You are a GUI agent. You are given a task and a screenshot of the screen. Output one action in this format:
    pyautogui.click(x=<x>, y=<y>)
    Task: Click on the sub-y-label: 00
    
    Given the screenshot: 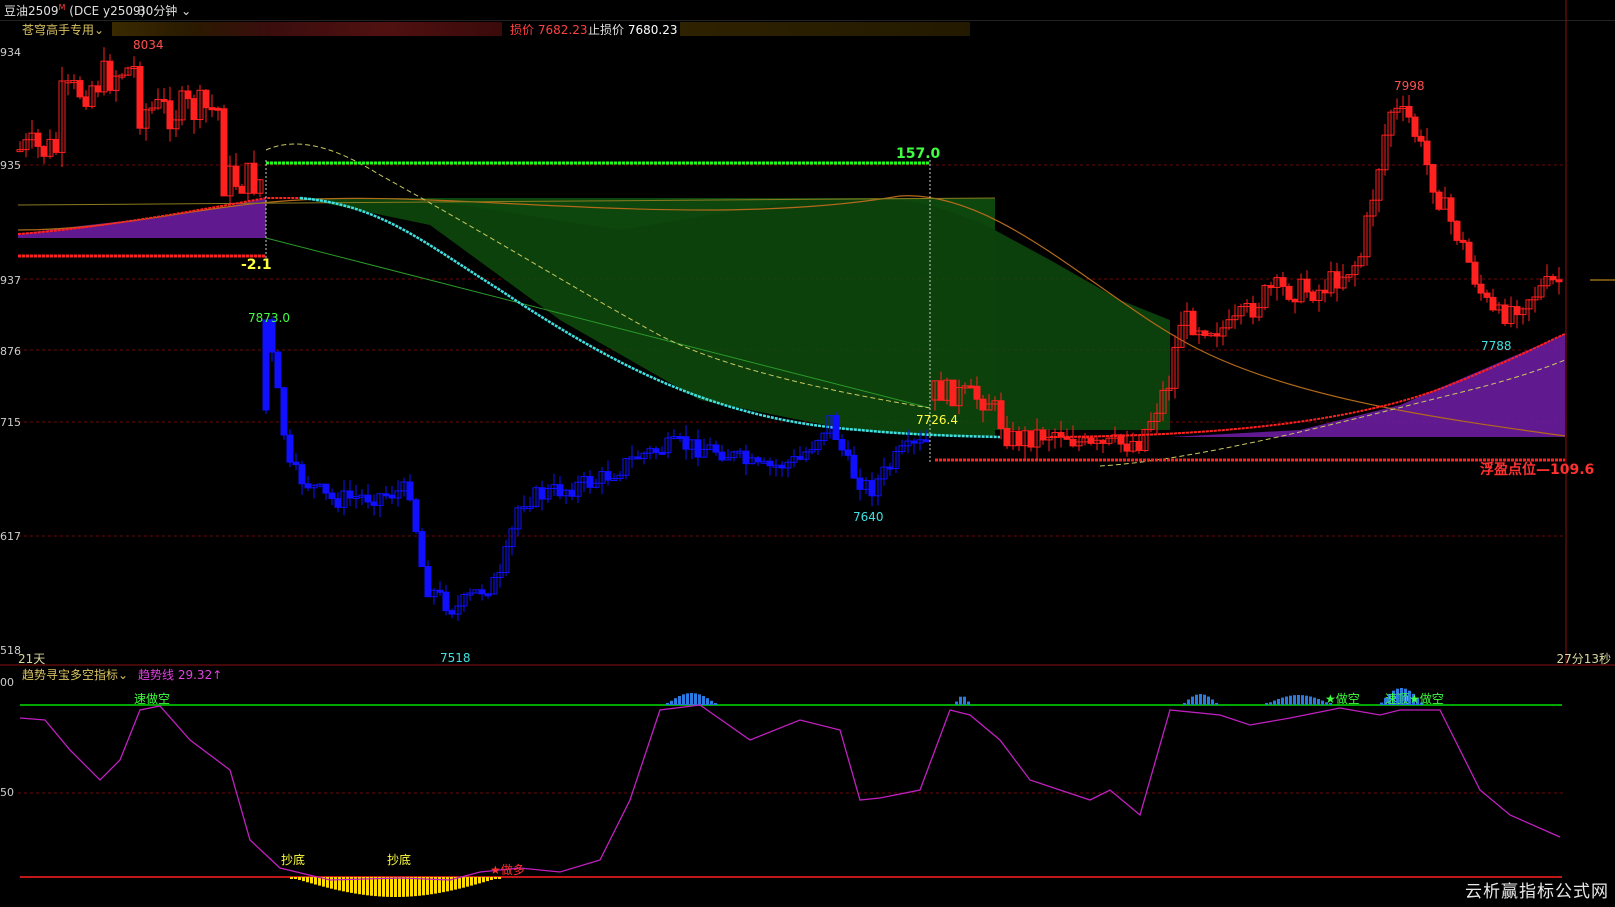 What is the action you would take?
    pyautogui.click(x=7, y=682)
    